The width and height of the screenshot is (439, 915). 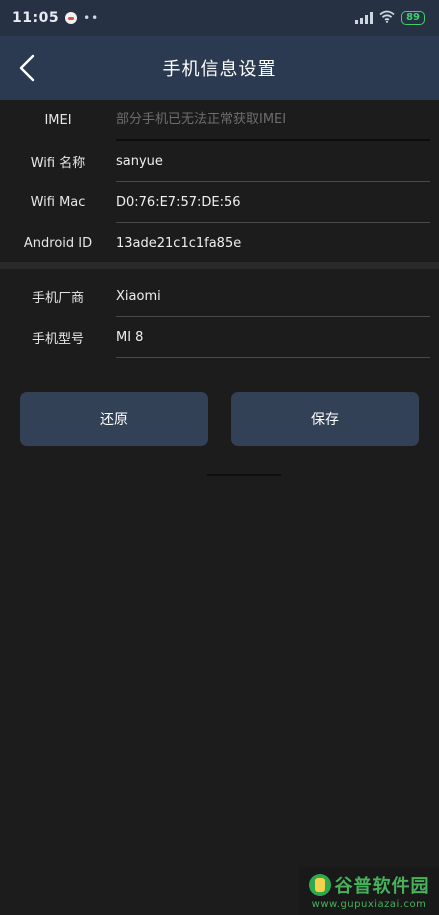 I want to click on wifi-mac-row: Wifi Mac, so click(x=219, y=202).